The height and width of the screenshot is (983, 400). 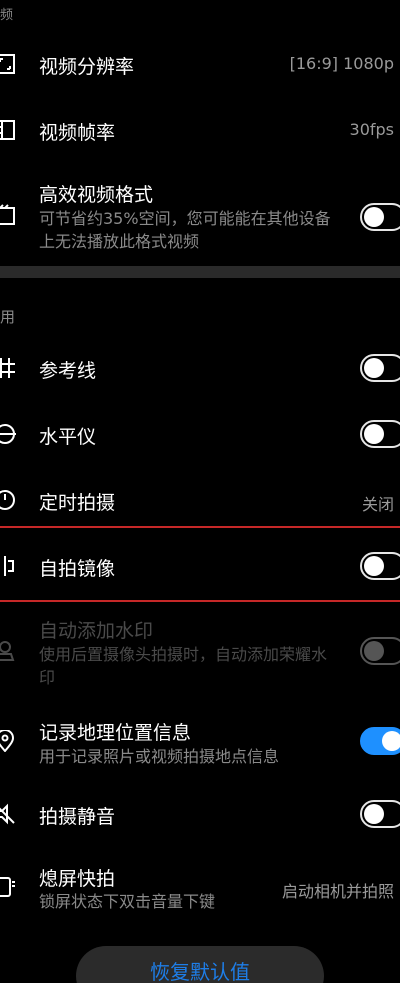 I want to click on setting-title: 记录地理位置信息, so click(x=115, y=733).